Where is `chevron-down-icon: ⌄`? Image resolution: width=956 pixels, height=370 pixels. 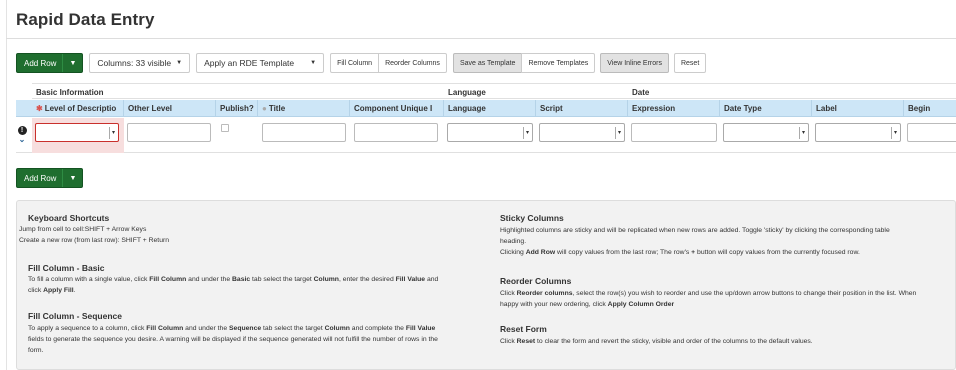 chevron-down-icon: ⌄ is located at coordinates (22, 139).